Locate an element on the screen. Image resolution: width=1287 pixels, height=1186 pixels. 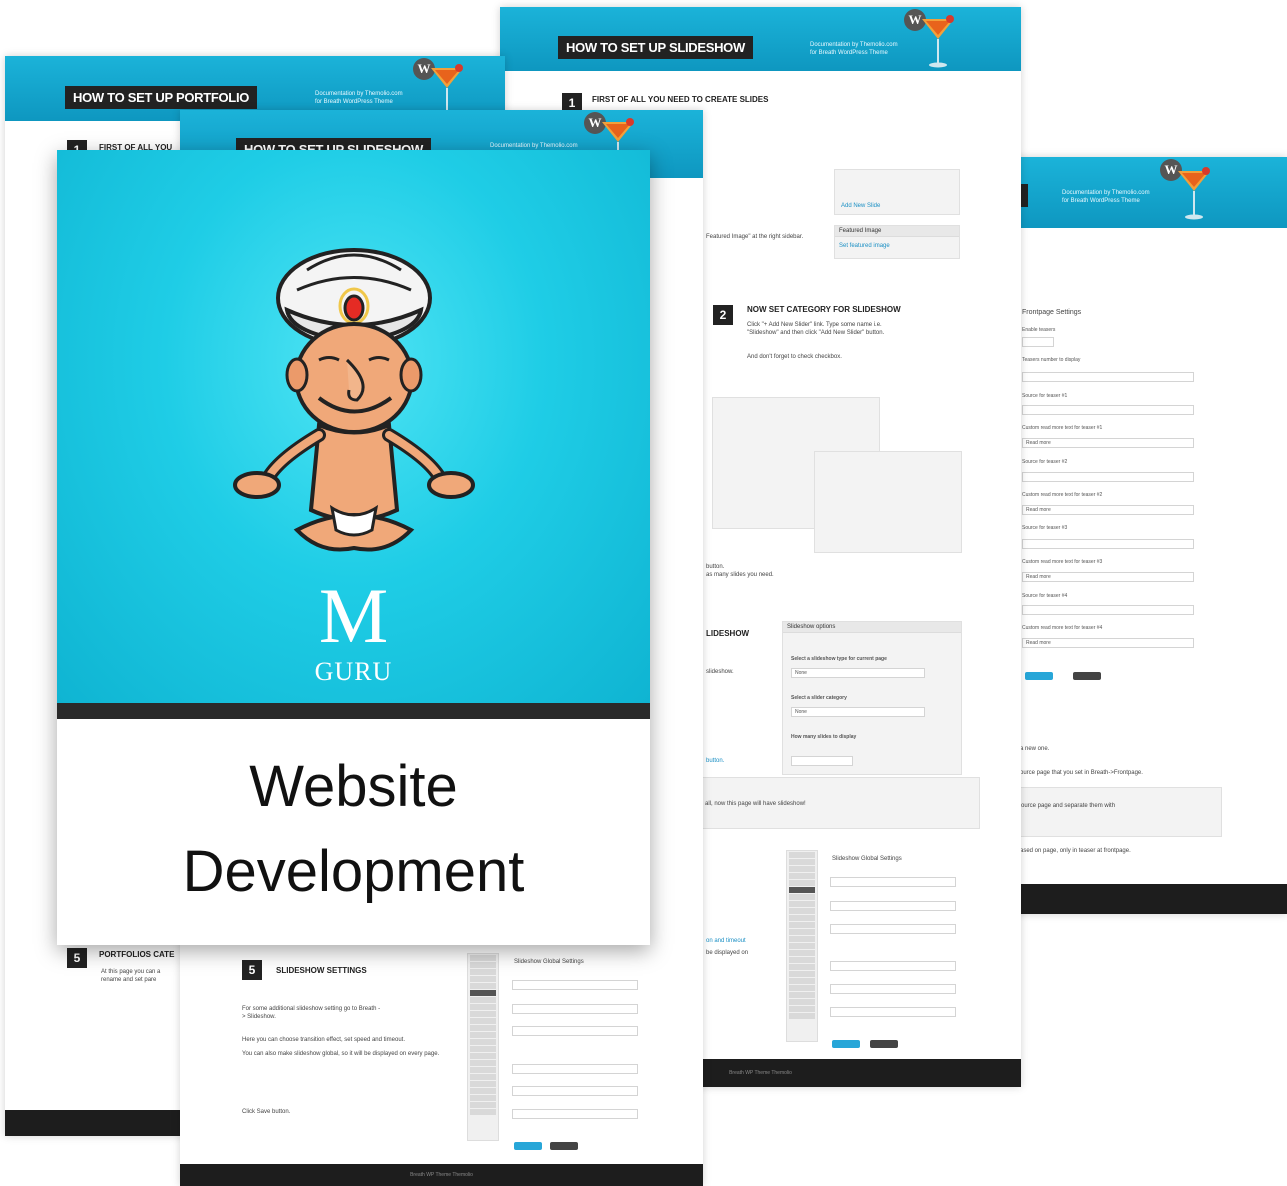
teaser2-source-select is located at coordinates (1108, 477).